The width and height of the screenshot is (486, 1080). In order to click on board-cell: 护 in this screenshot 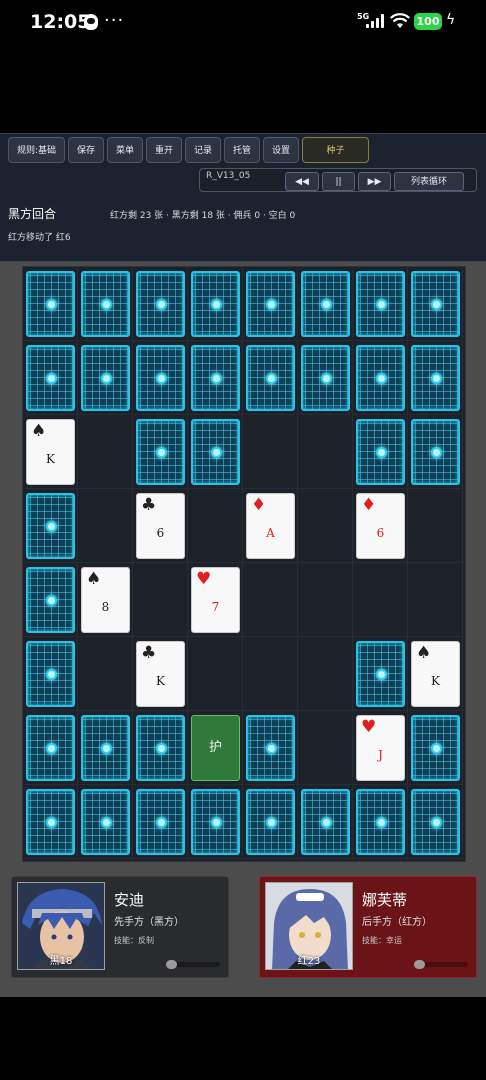, I will do `click(215, 748)`.